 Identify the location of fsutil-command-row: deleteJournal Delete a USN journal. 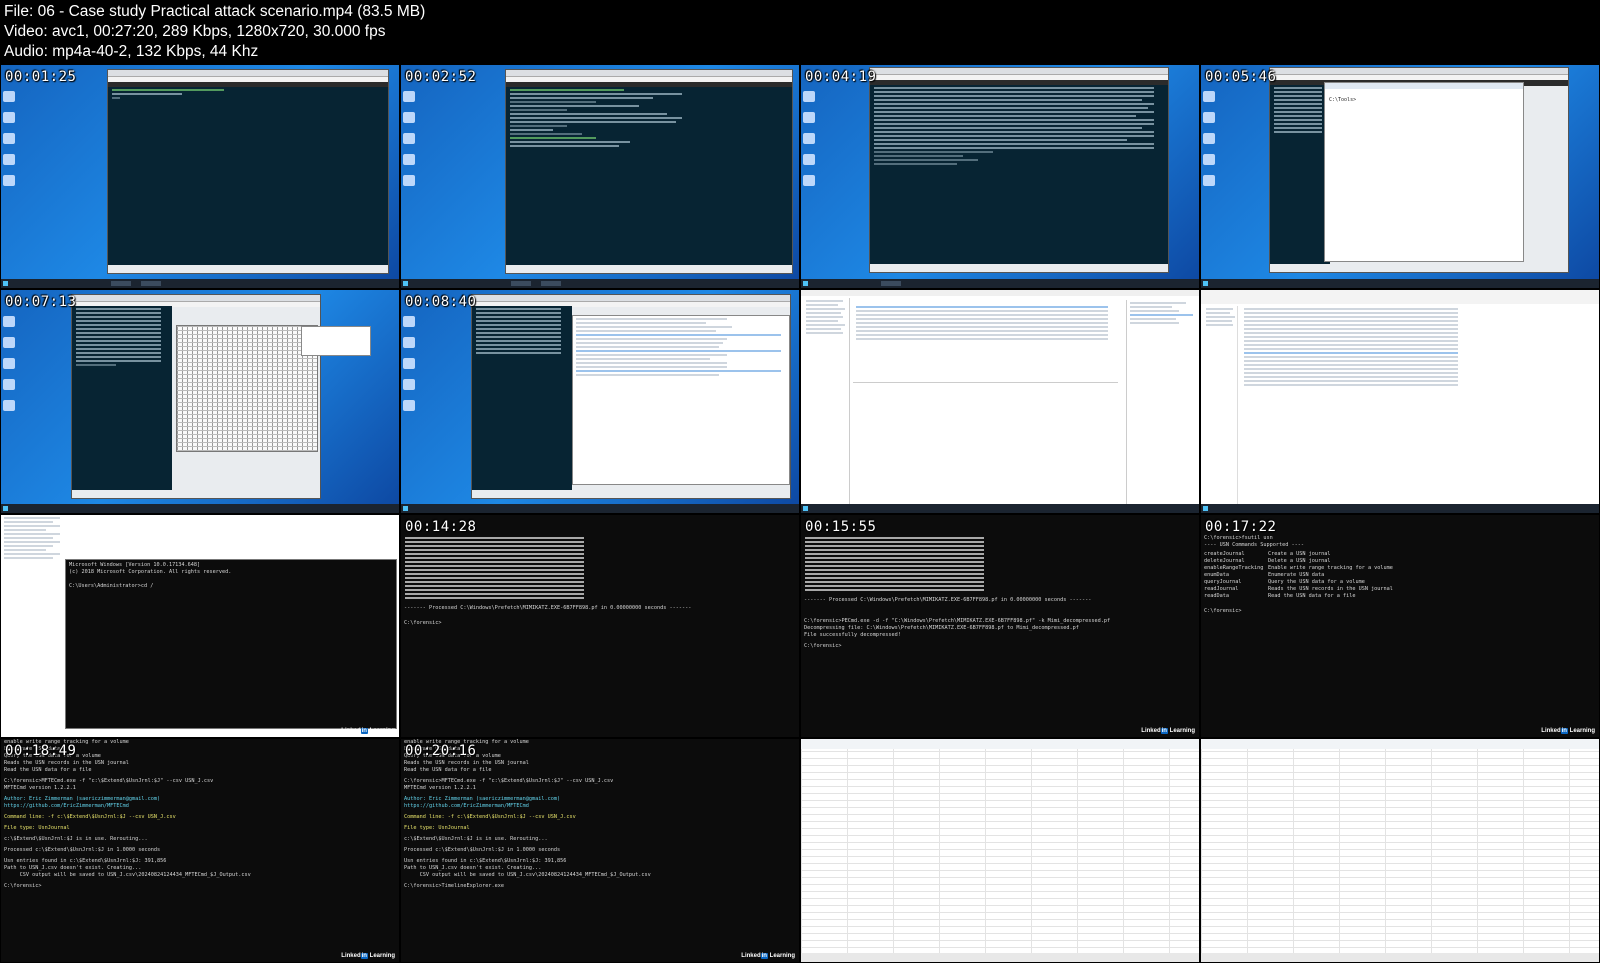
(1267, 560).